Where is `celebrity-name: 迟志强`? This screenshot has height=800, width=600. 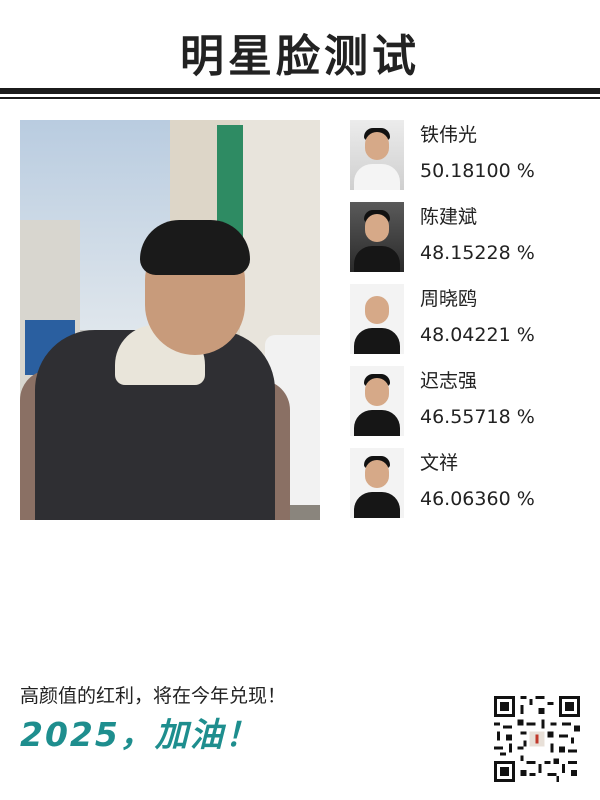 celebrity-name: 迟志强 is located at coordinates (449, 381).